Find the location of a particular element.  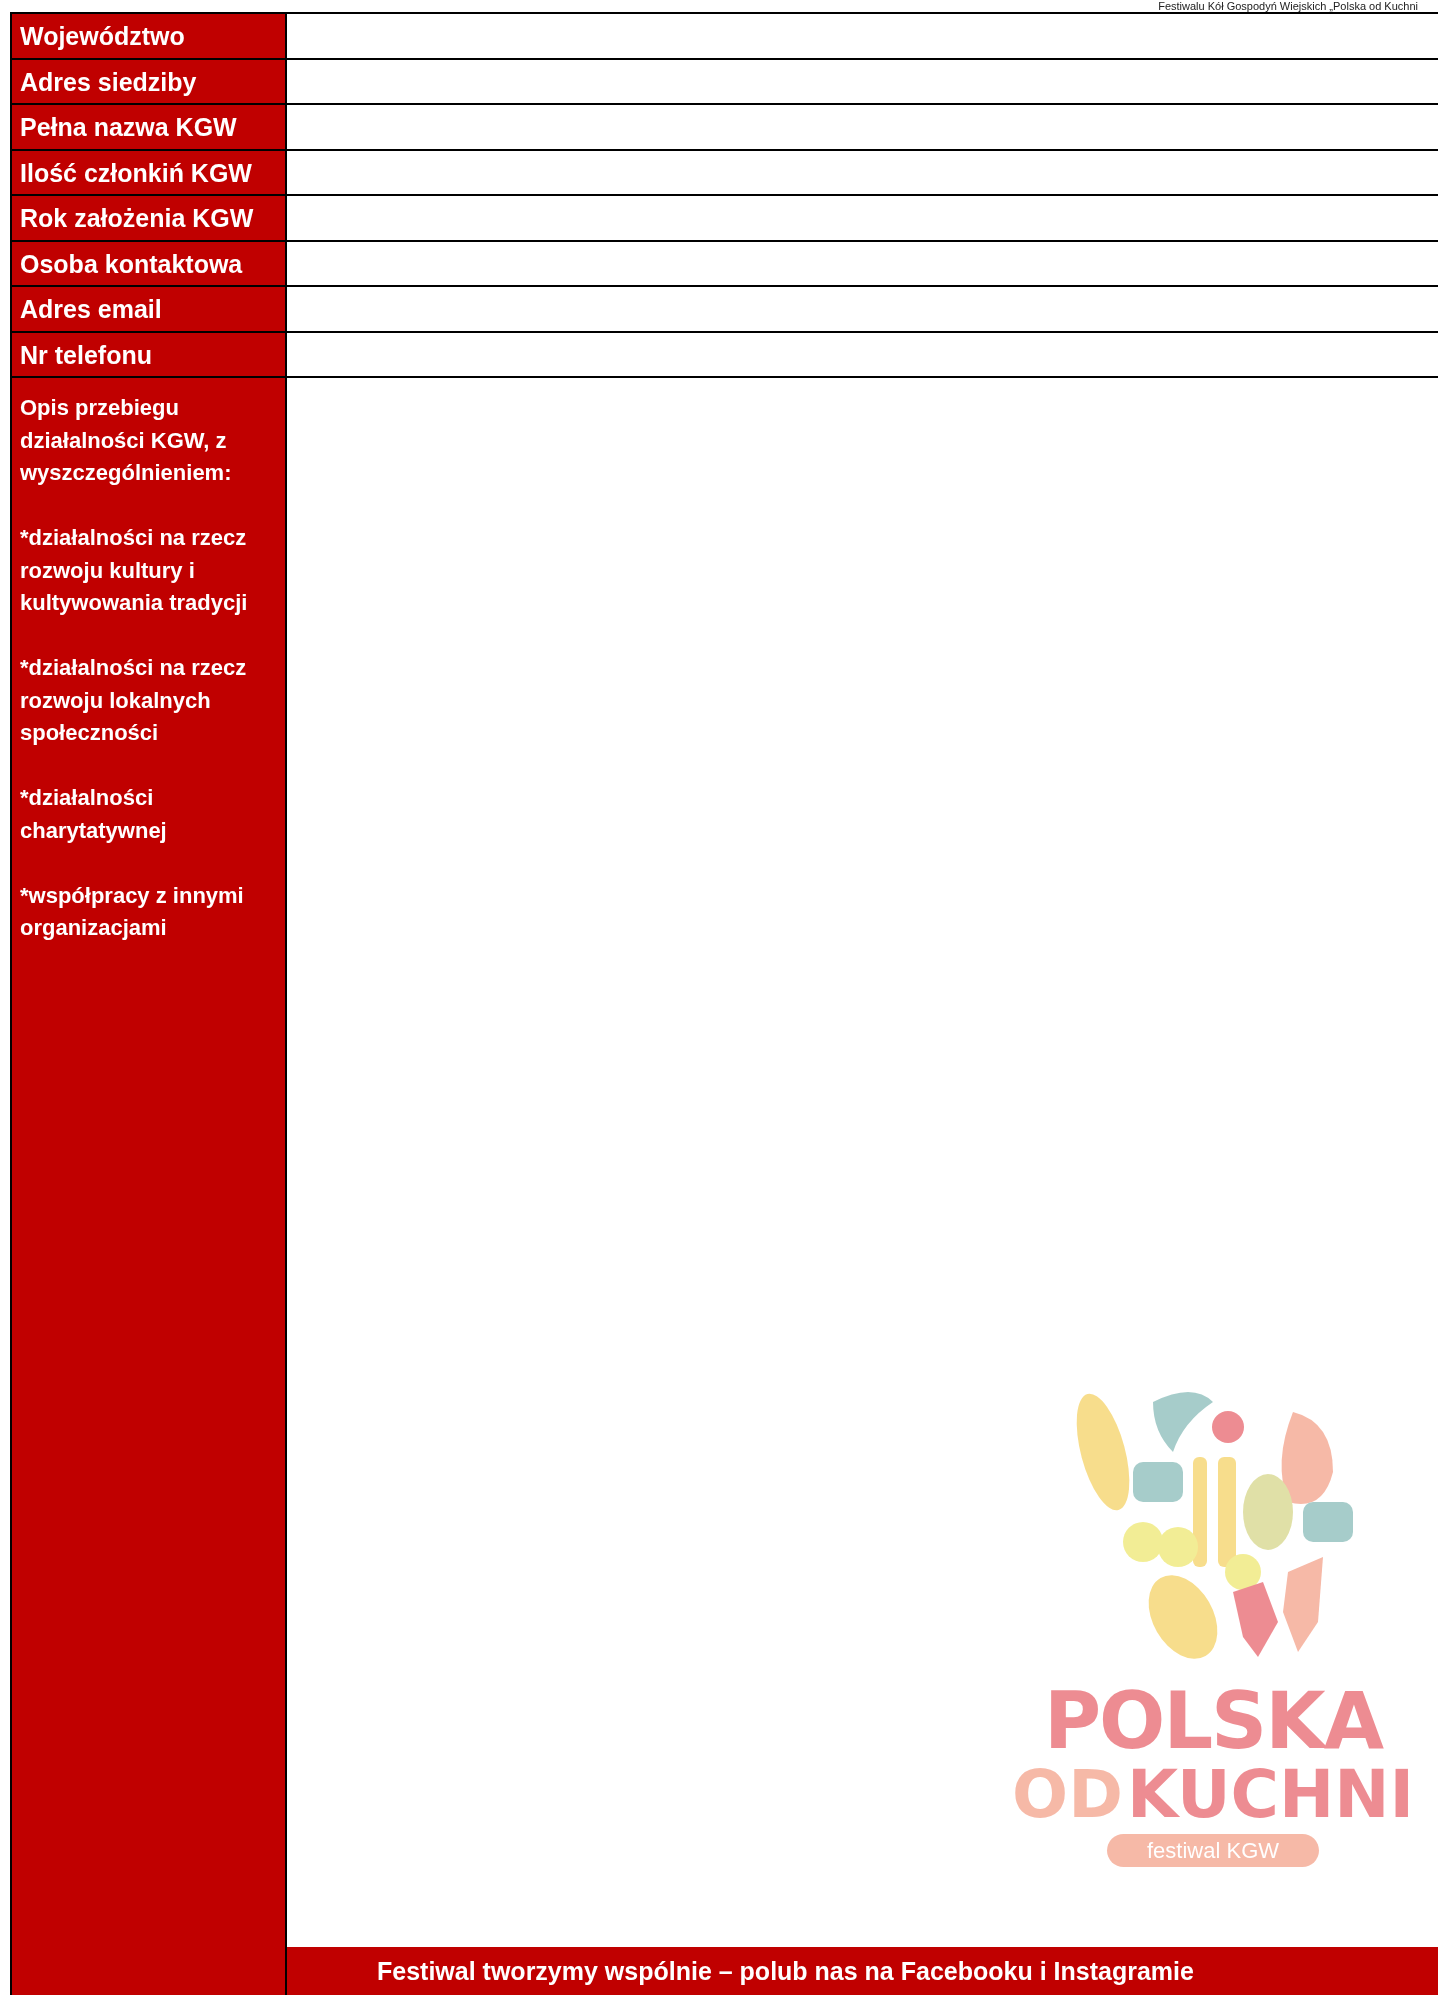

description-text: *działalności na rzecz rozwoju lokalnych społeczności is located at coordinates (134, 700).